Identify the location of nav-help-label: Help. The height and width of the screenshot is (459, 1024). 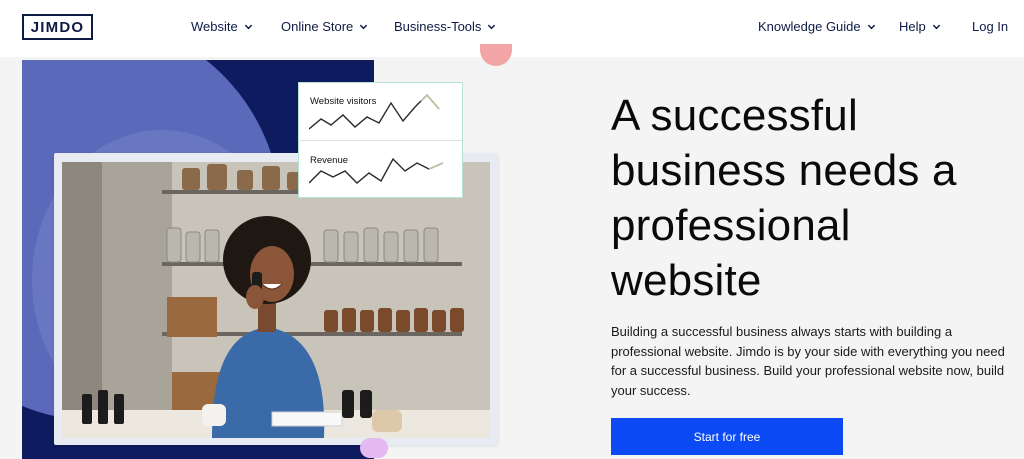
(912, 26).